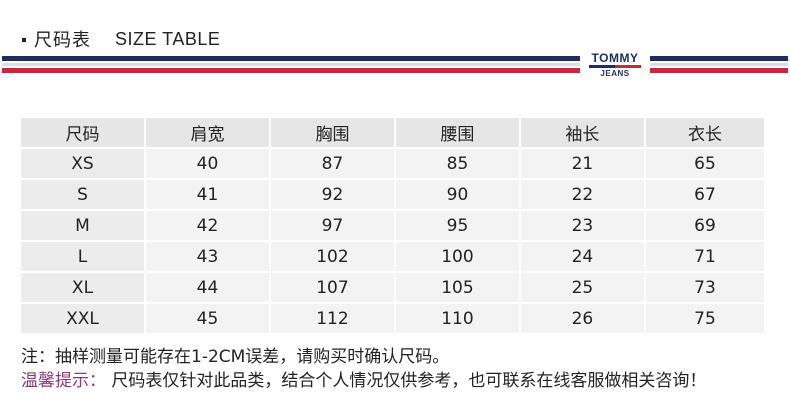  What do you see at coordinates (719, 64) in the screenshot?
I see `stripe-light-right` at bounding box center [719, 64].